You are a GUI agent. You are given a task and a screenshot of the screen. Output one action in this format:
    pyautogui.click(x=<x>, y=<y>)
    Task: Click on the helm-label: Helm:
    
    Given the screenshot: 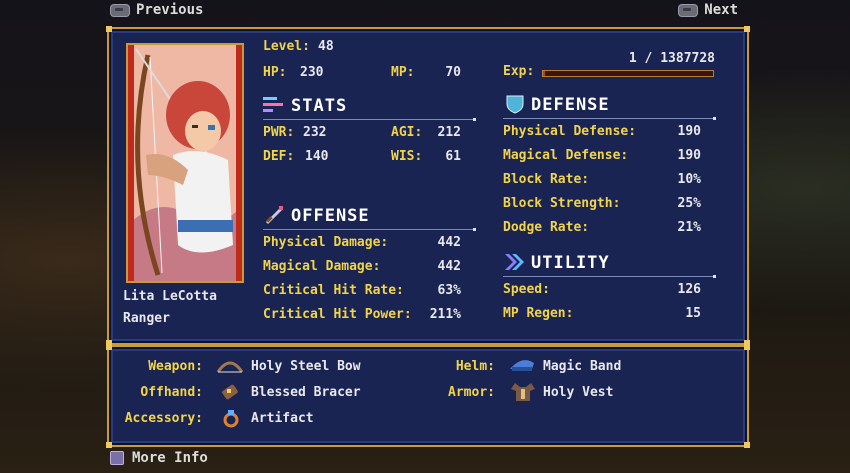 What is the action you would take?
    pyautogui.click(x=475, y=366)
    